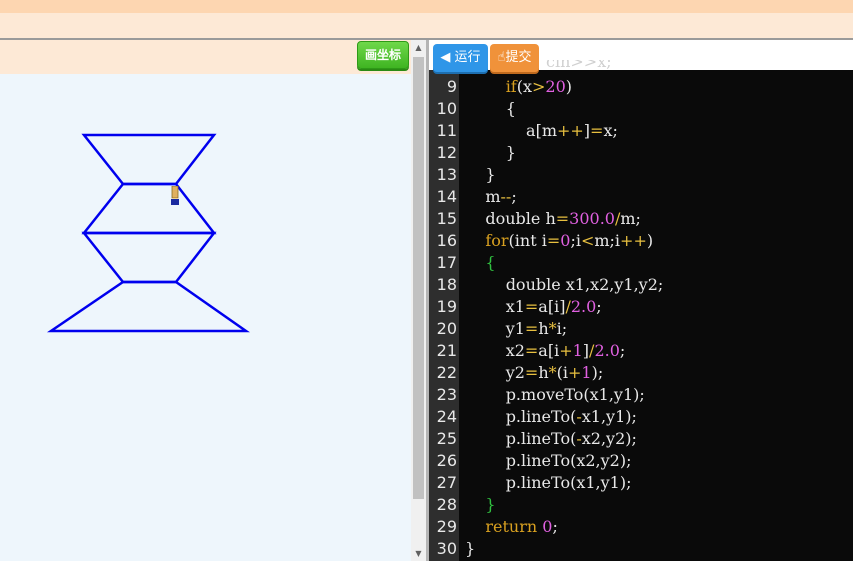 The image size is (853, 561). What do you see at coordinates (418, 278) in the screenshot?
I see `scrollbar-thumb` at bounding box center [418, 278].